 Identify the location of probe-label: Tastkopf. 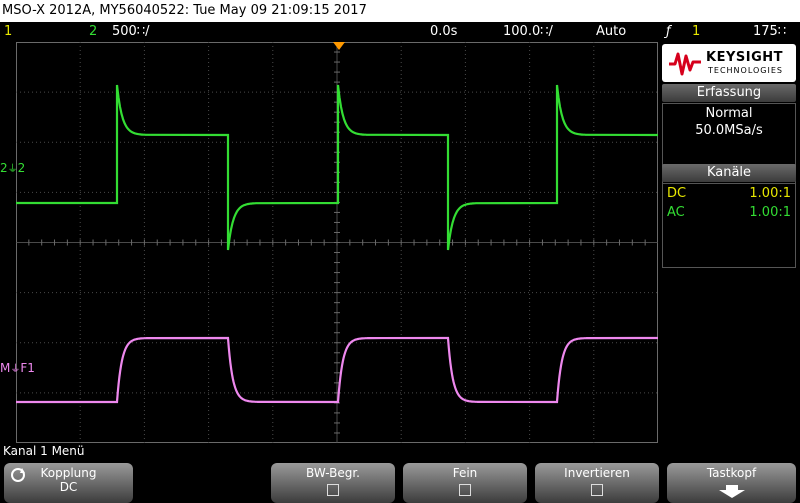
(731, 473).